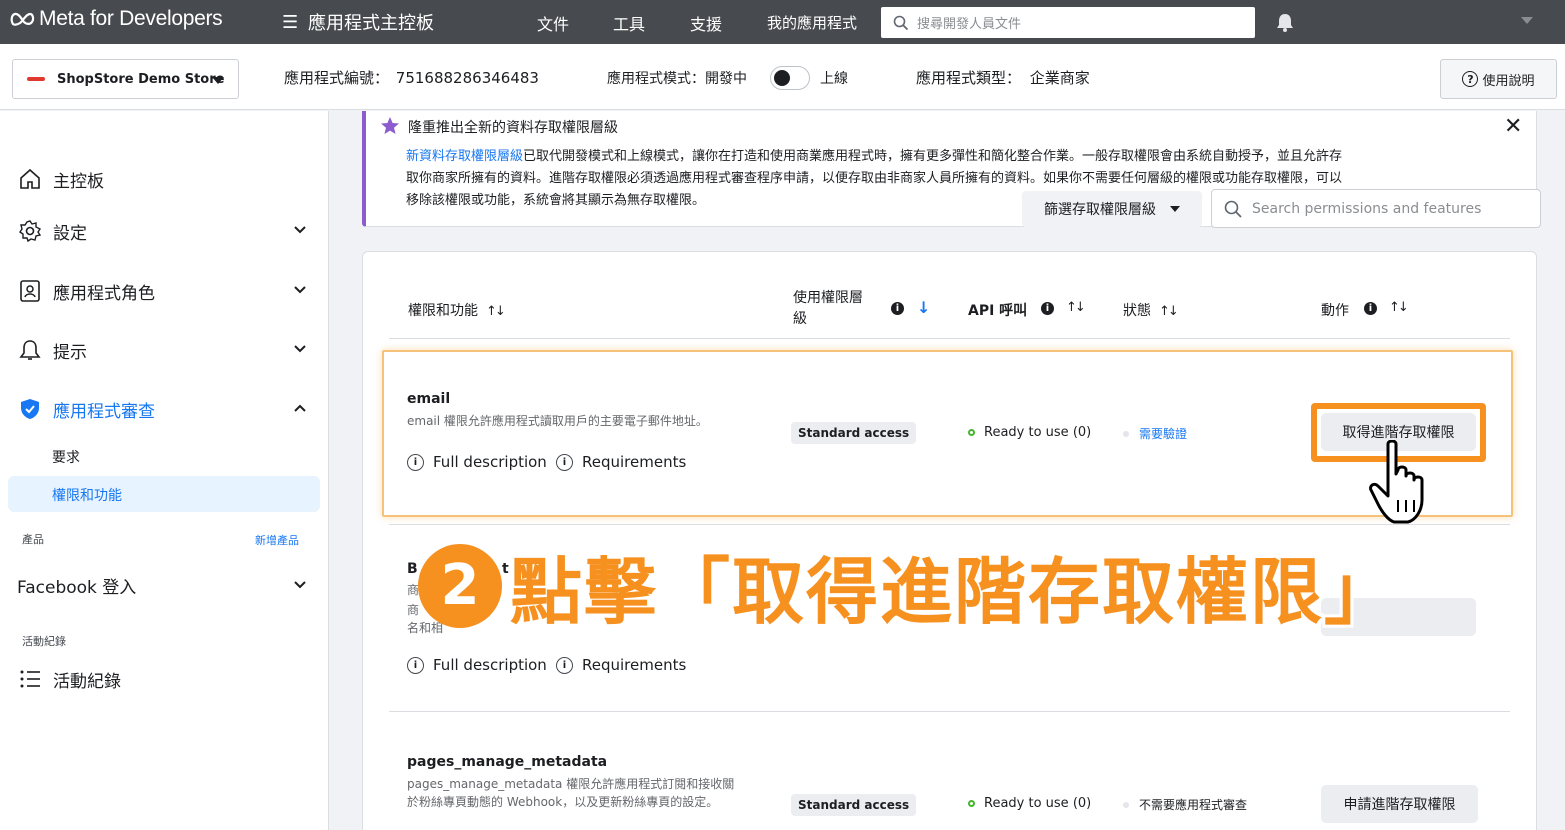 The width and height of the screenshot is (1565, 830). Describe the element at coordinates (30, 231) in the screenshot. I see `gear-icon` at that location.